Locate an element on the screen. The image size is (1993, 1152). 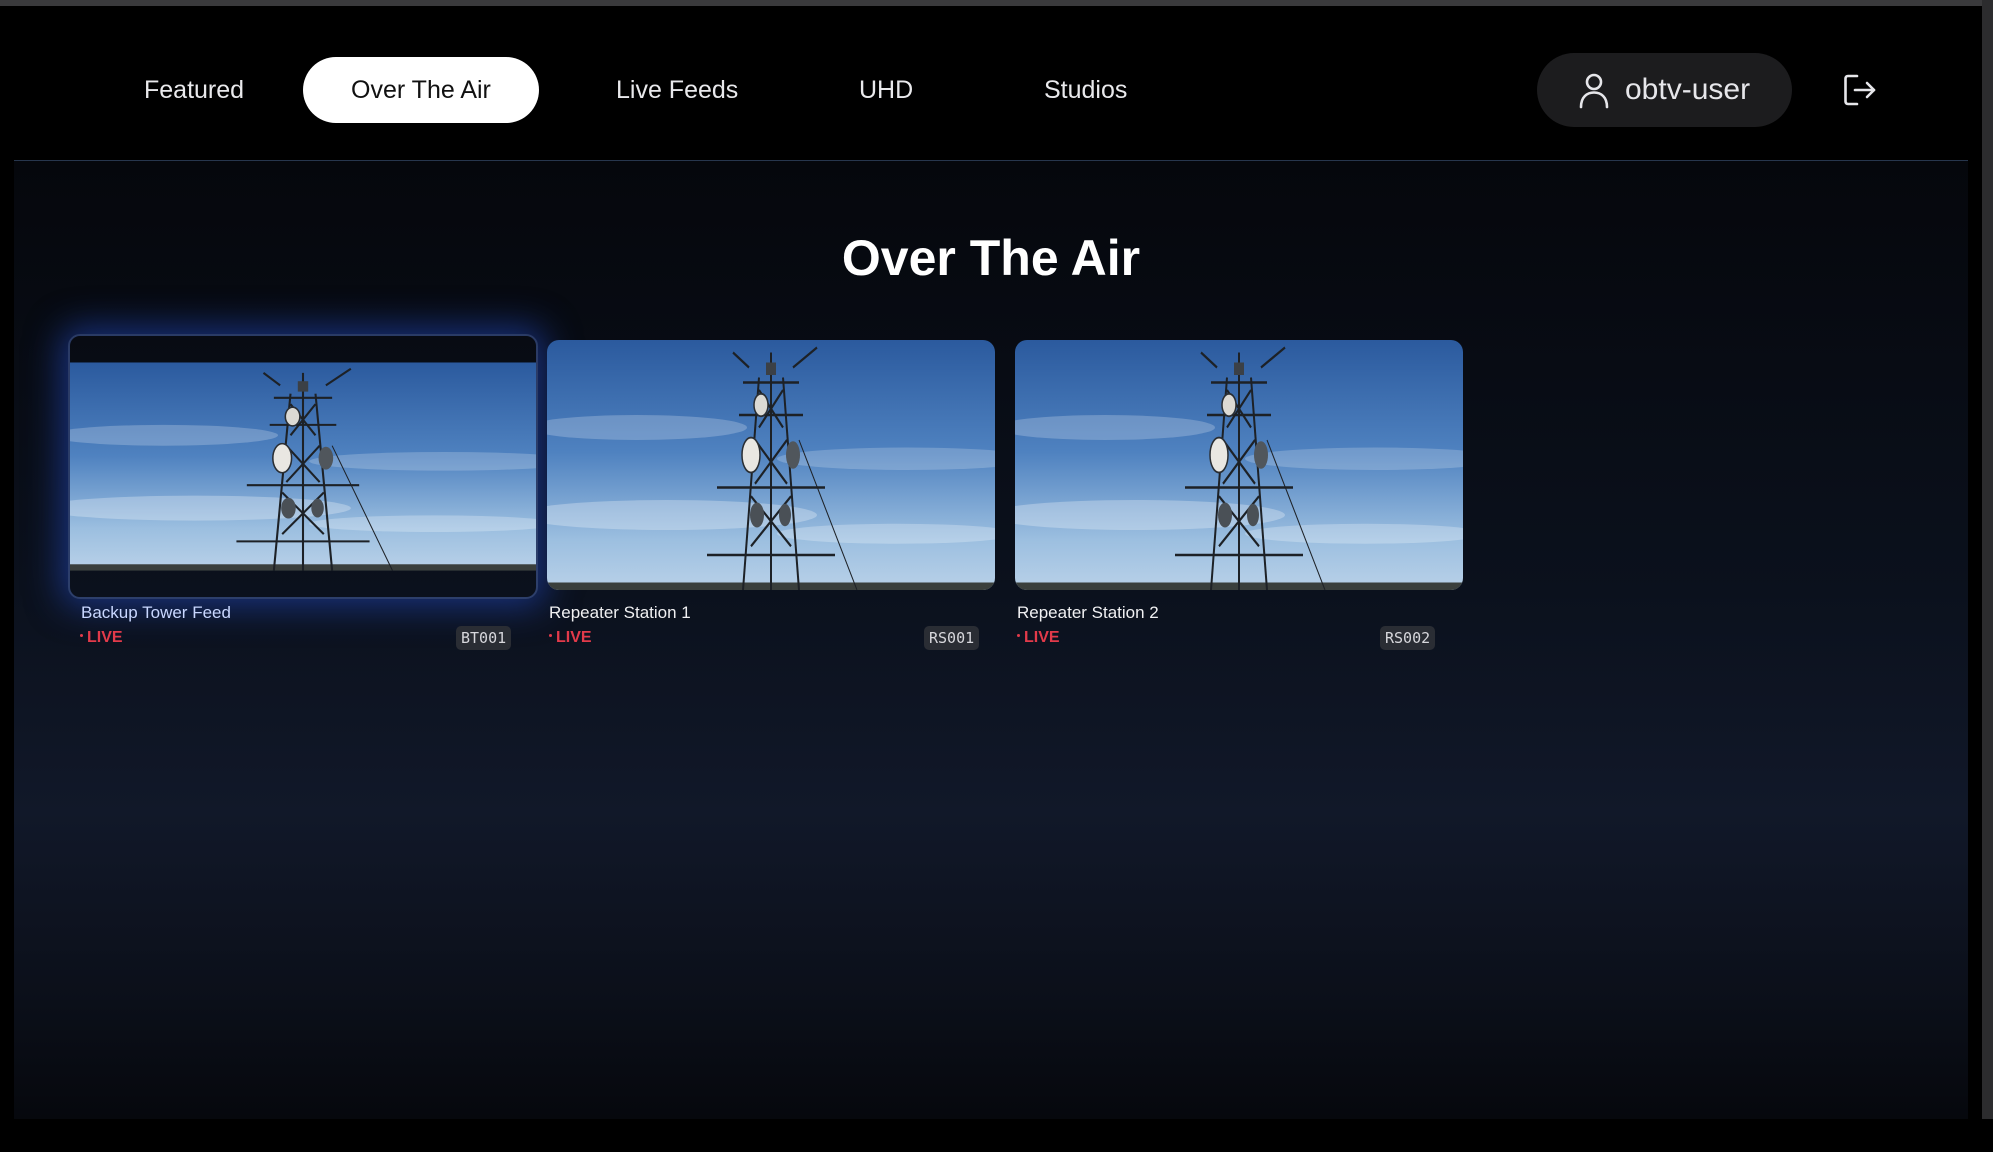
channel-card: Backup Tower Feed LIVE BT001 is located at coordinates (303, 494).